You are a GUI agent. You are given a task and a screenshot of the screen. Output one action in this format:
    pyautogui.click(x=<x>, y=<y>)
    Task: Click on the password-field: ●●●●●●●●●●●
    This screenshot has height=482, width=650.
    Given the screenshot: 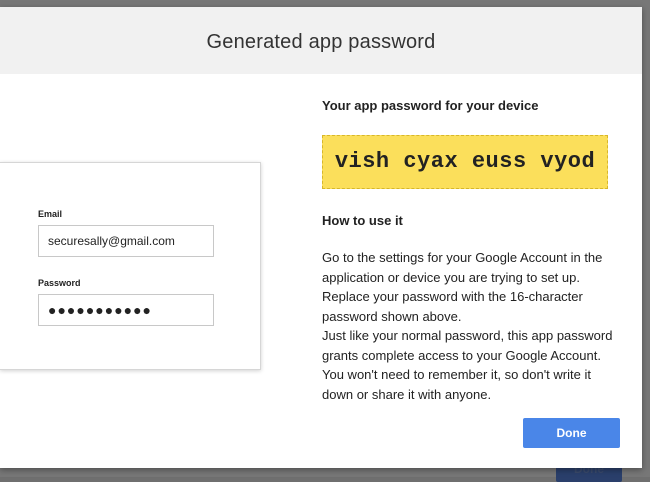 What is the action you would take?
    pyautogui.click(x=126, y=310)
    